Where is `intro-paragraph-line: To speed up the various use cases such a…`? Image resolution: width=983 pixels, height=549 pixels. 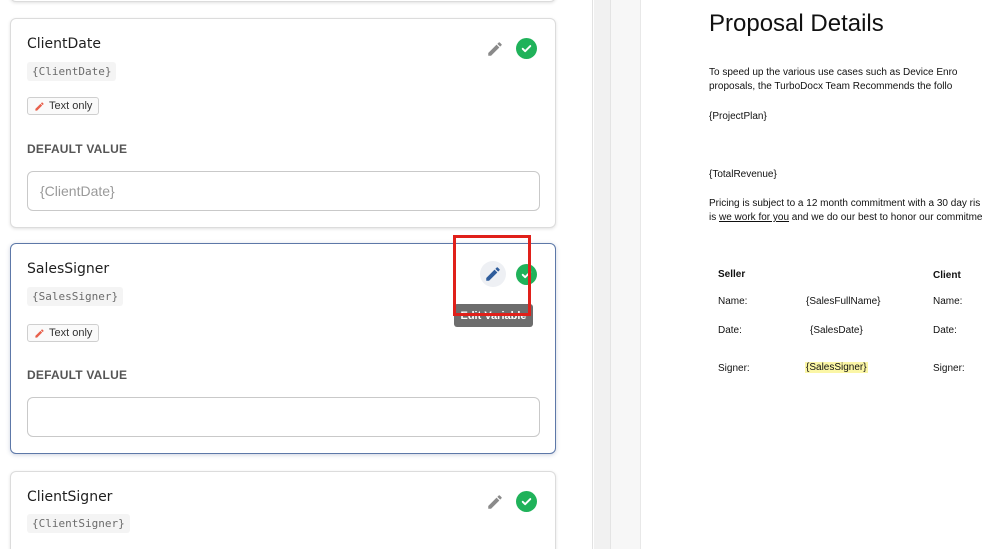 intro-paragraph-line: To speed up the various use cases such a… is located at coordinates (833, 72).